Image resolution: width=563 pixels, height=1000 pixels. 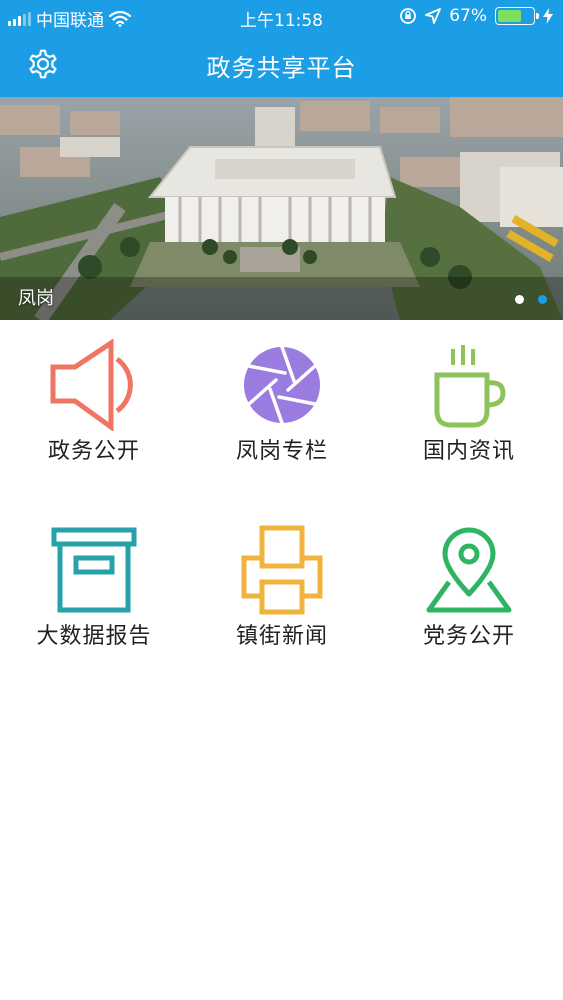 I want to click on carousel-indicators, so click(x=531, y=299).